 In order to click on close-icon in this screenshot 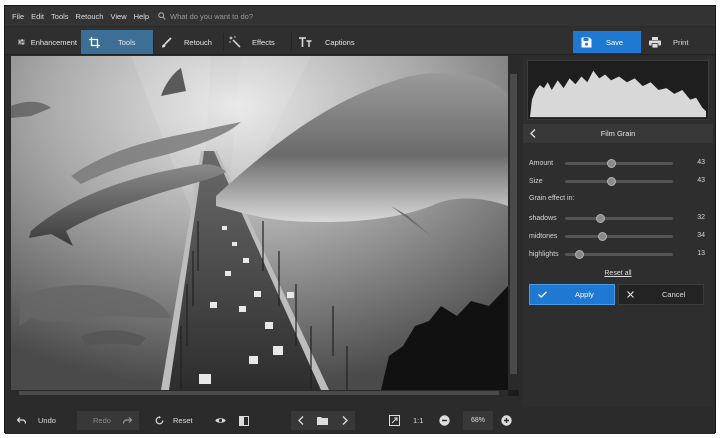, I will do `click(630, 294)`.